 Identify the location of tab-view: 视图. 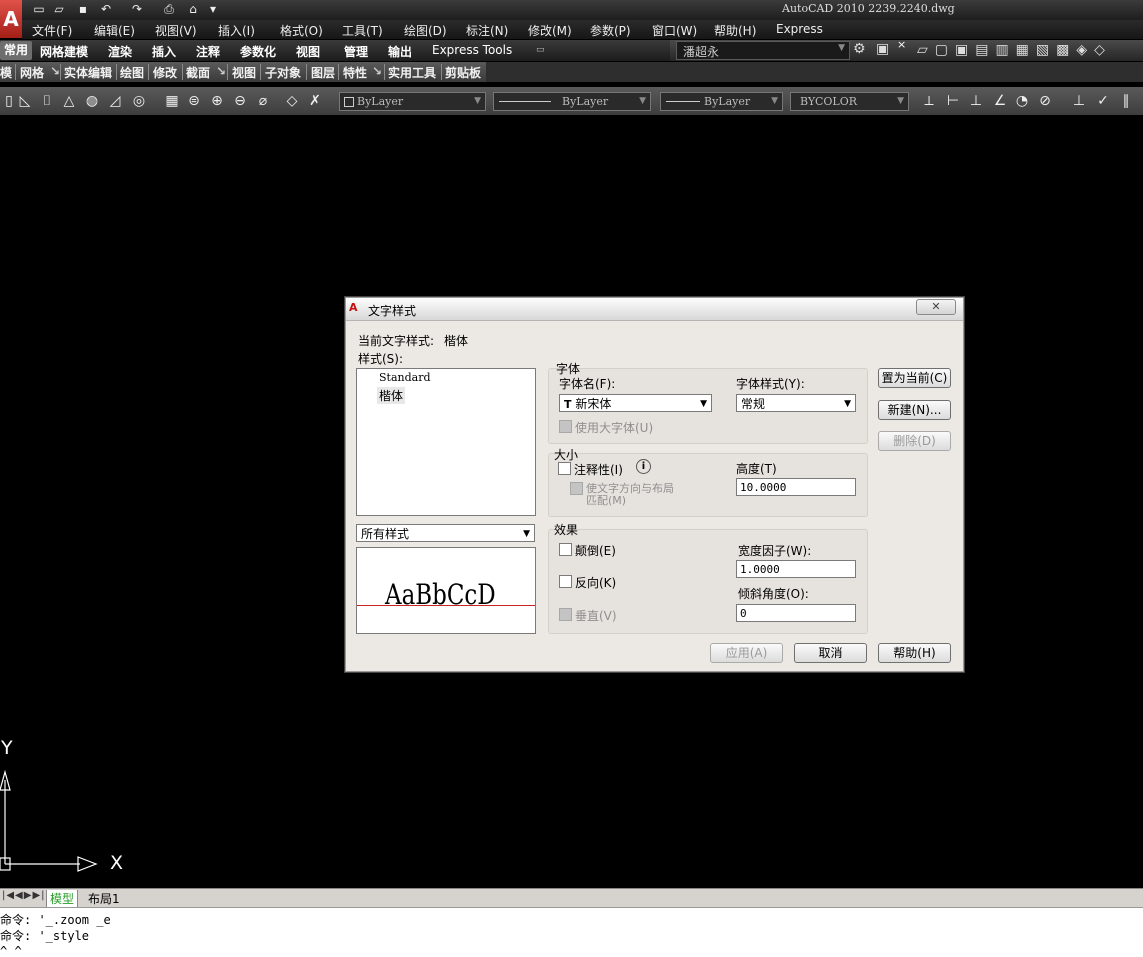
(308, 51).